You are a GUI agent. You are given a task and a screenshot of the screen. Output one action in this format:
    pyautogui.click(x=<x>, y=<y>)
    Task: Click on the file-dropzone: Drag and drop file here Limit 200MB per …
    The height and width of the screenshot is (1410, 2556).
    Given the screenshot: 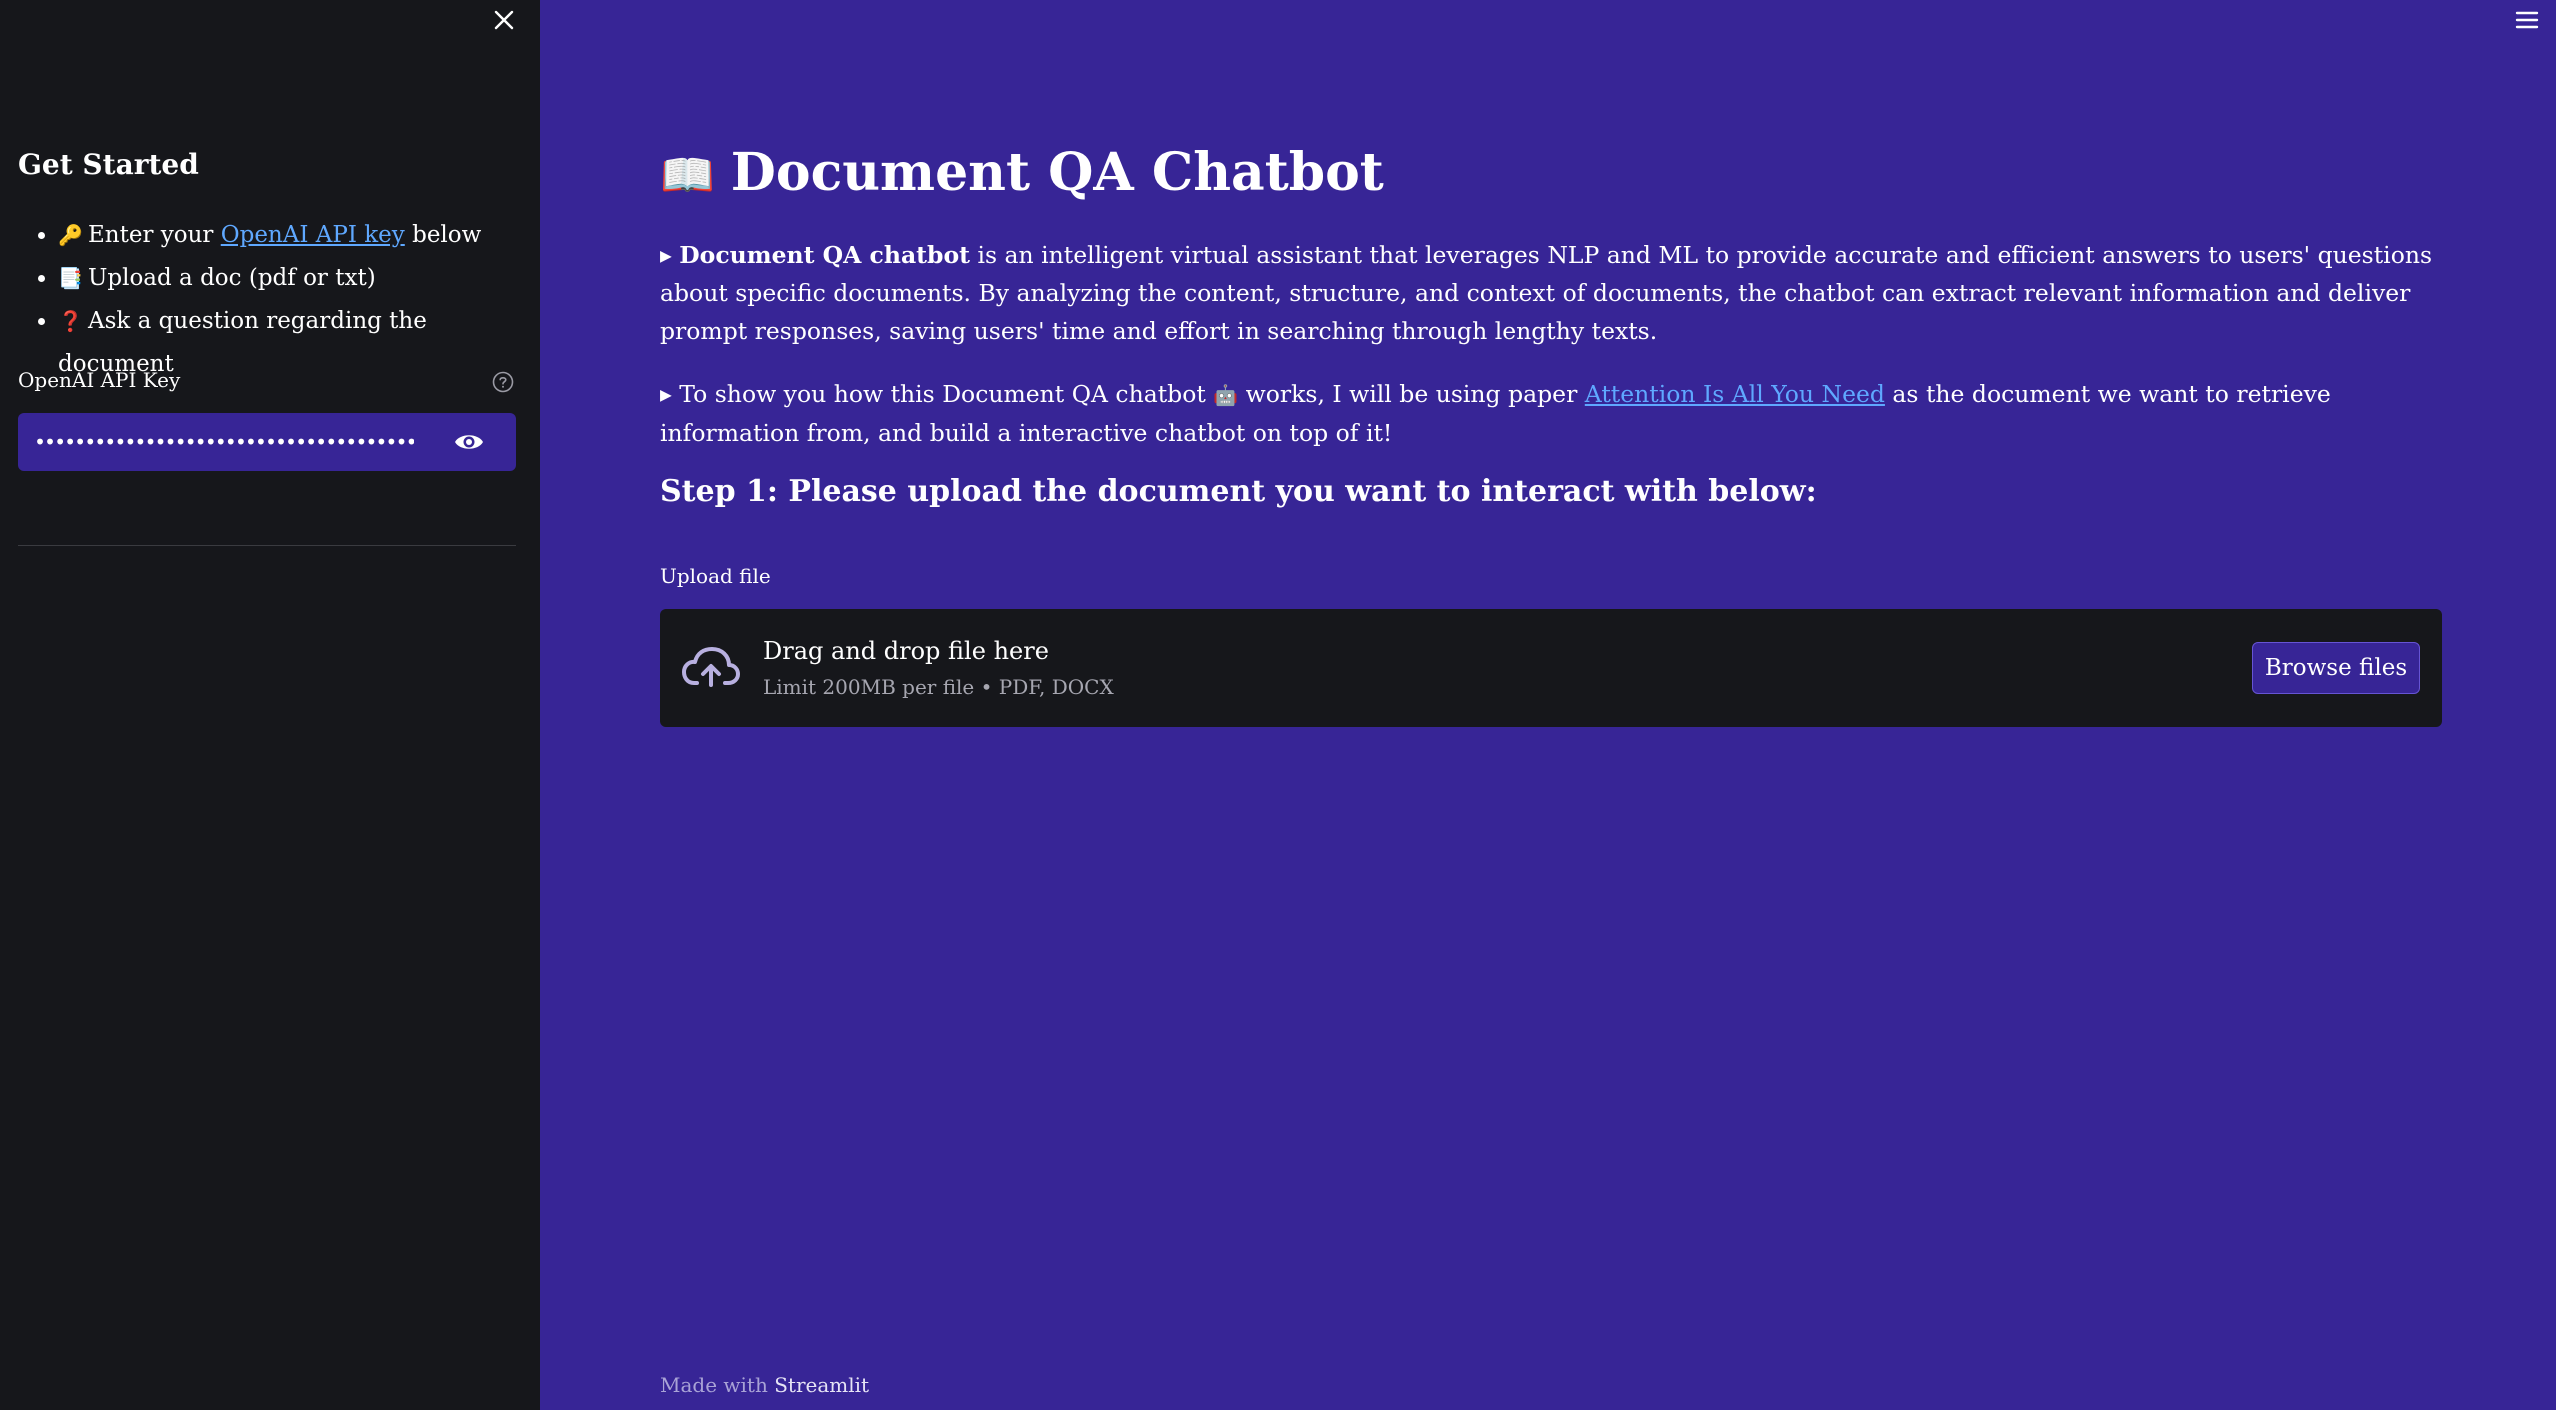 What is the action you would take?
    pyautogui.click(x=1551, y=668)
    